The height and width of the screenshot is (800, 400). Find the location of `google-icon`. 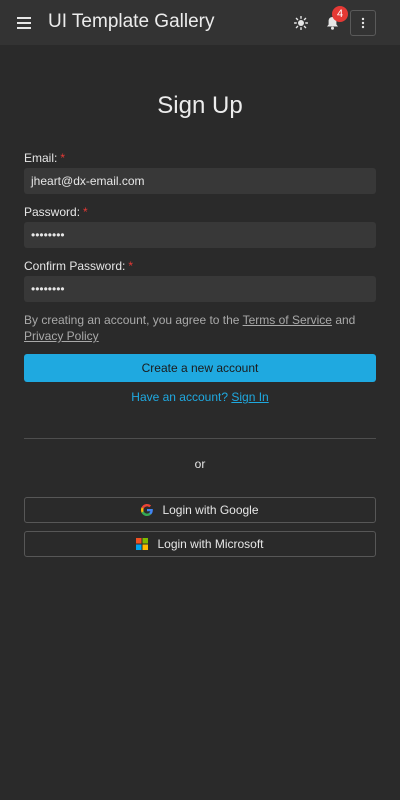

google-icon is located at coordinates (147, 510).